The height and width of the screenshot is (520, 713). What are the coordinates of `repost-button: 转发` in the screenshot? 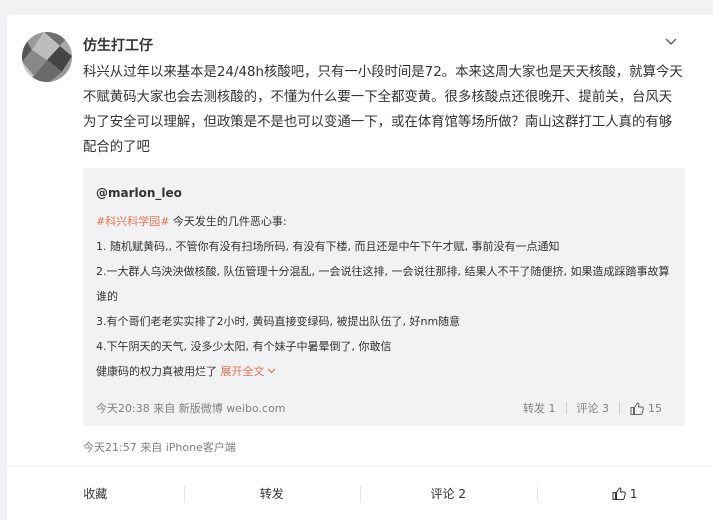 It's located at (272, 493).